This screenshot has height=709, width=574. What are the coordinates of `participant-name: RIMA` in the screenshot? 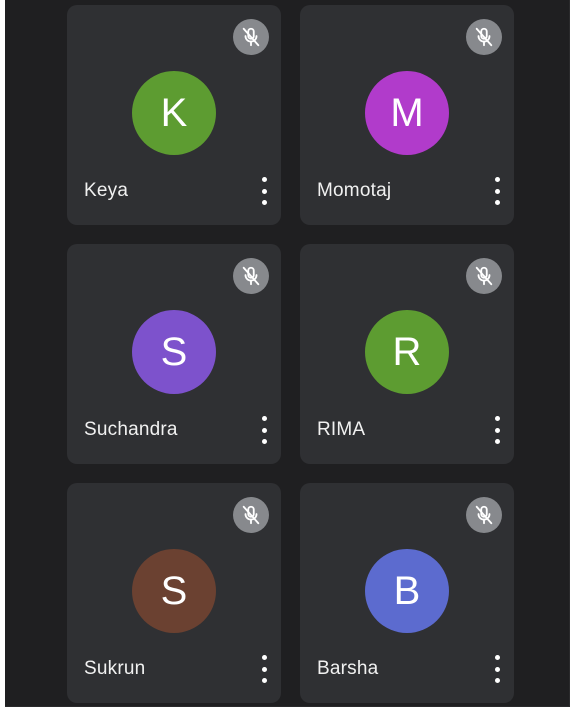 It's located at (341, 429).